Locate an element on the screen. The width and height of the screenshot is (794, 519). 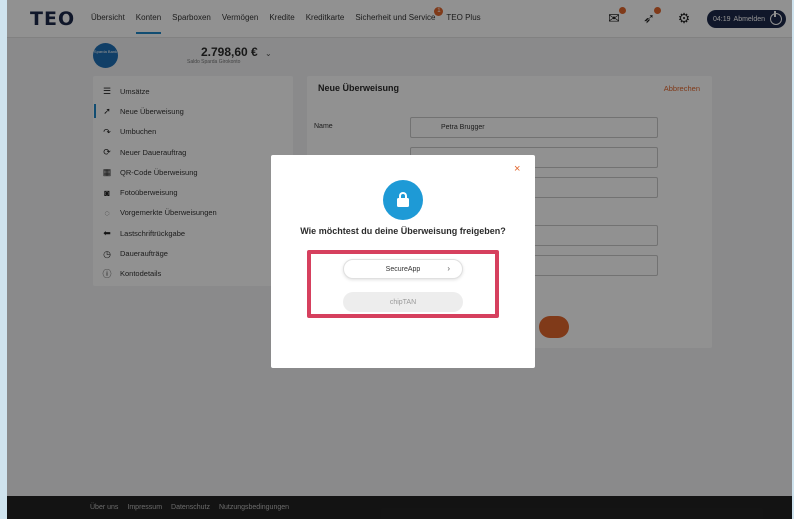
close-icon: × is located at coordinates (517, 169).